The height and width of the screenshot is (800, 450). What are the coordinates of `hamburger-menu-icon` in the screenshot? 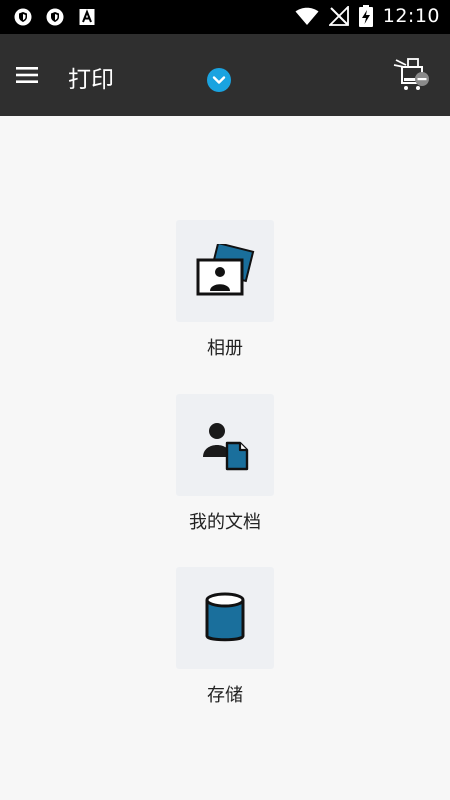 It's located at (27, 75).